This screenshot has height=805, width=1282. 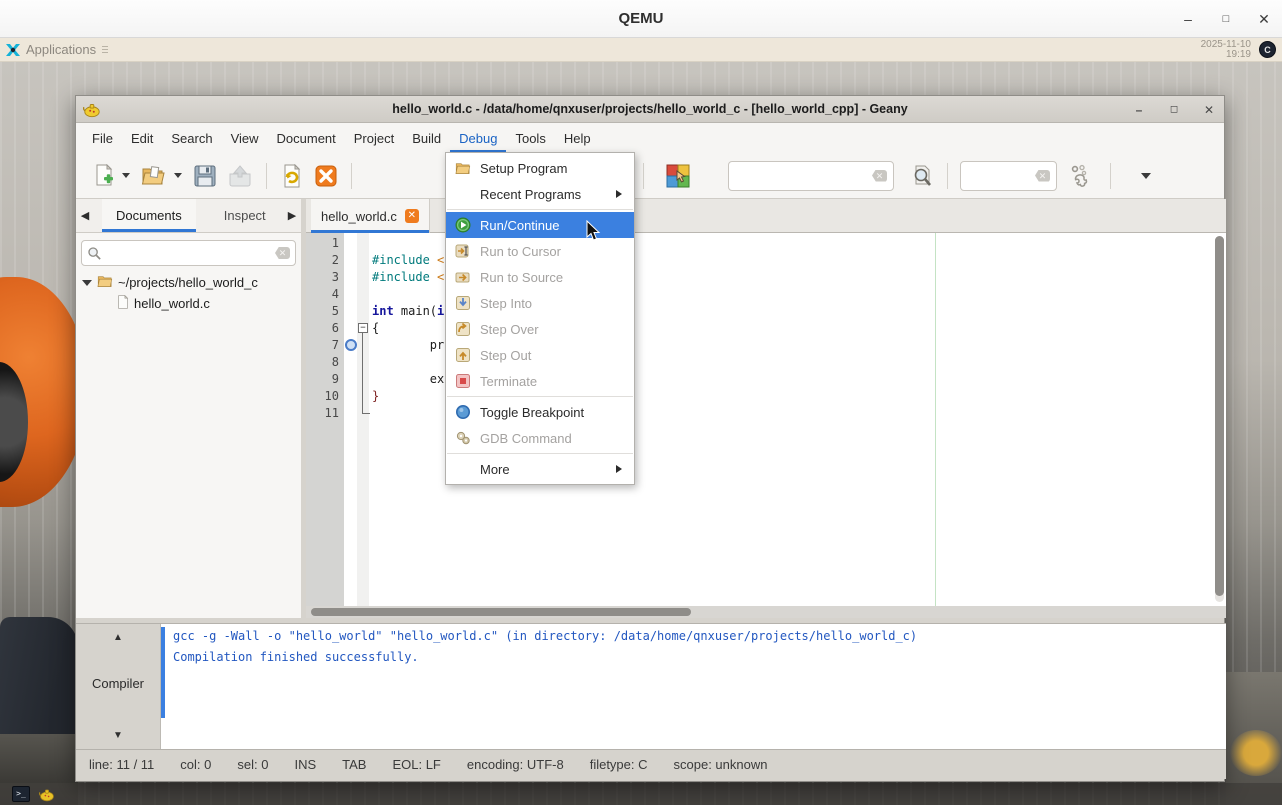 What do you see at coordinates (1139, 110) in the screenshot?
I see `geany-minimize-button: –` at bounding box center [1139, 110].